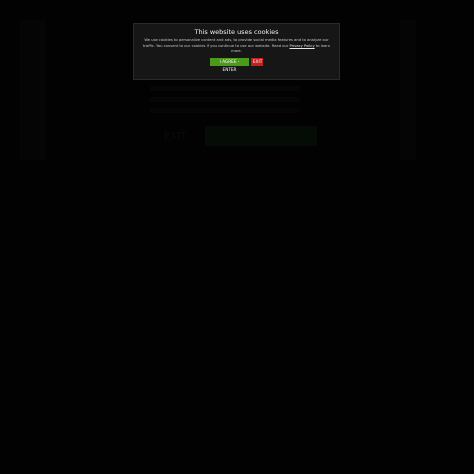  What do you see at coordinates (257, 61) in the screenshot?
I see `exit-button: EXIT` at bounding box center [257, 61].